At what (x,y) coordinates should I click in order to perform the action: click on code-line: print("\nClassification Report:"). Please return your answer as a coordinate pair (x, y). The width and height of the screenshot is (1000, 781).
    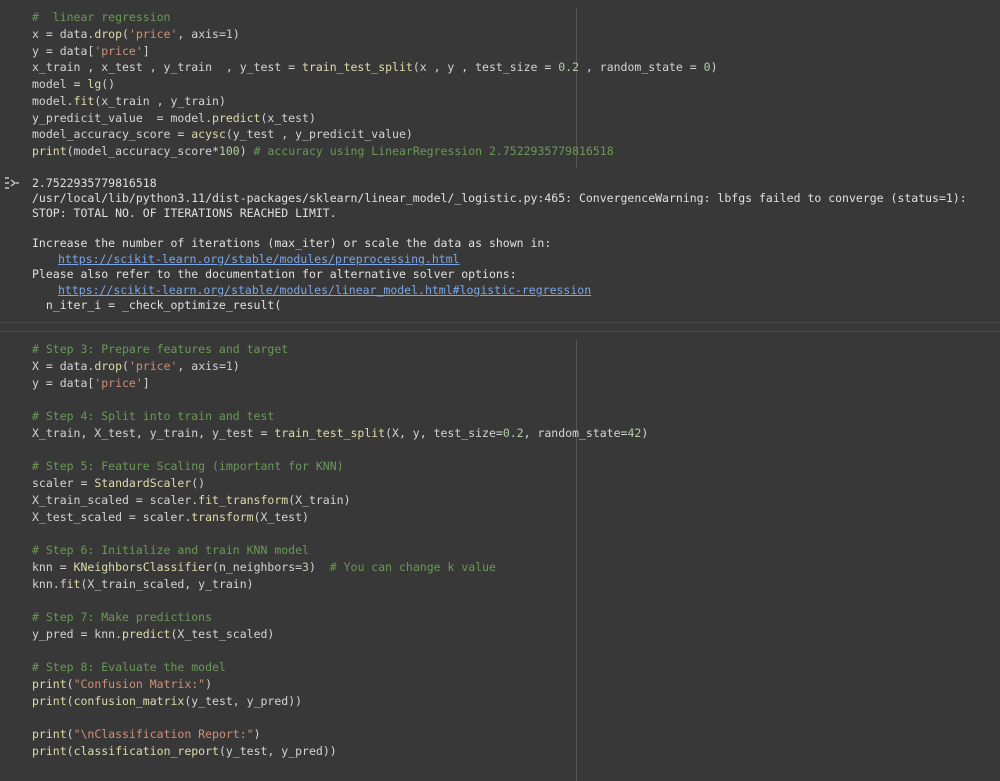
    Looking at the image, I should click on (146, 734).